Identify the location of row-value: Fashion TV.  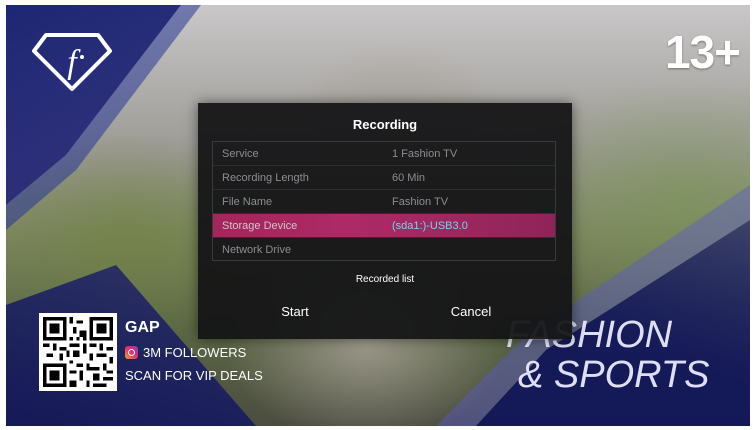
(420, 202).